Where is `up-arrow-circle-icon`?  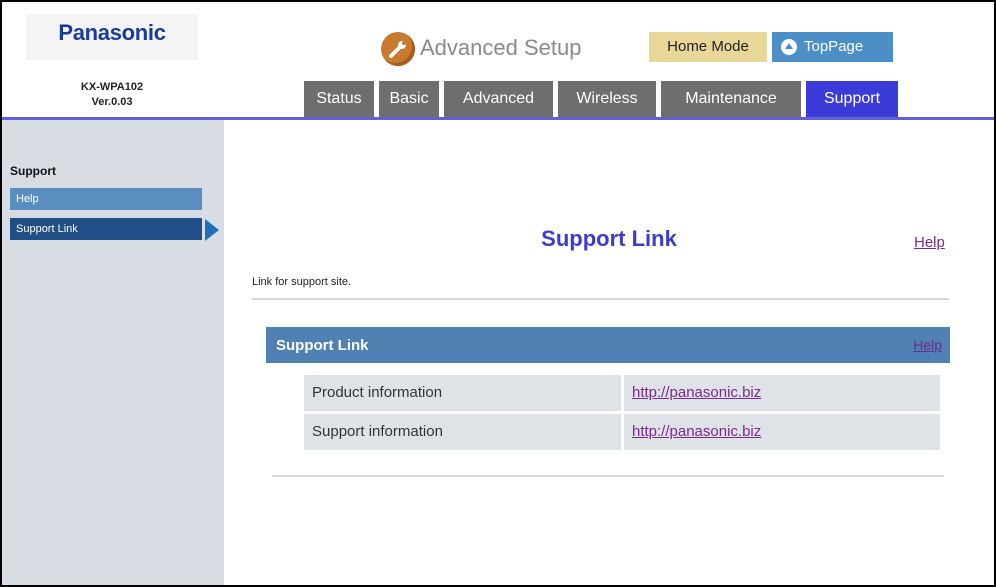
up-arrow-circle-icon is located at coordinates (789, 47).